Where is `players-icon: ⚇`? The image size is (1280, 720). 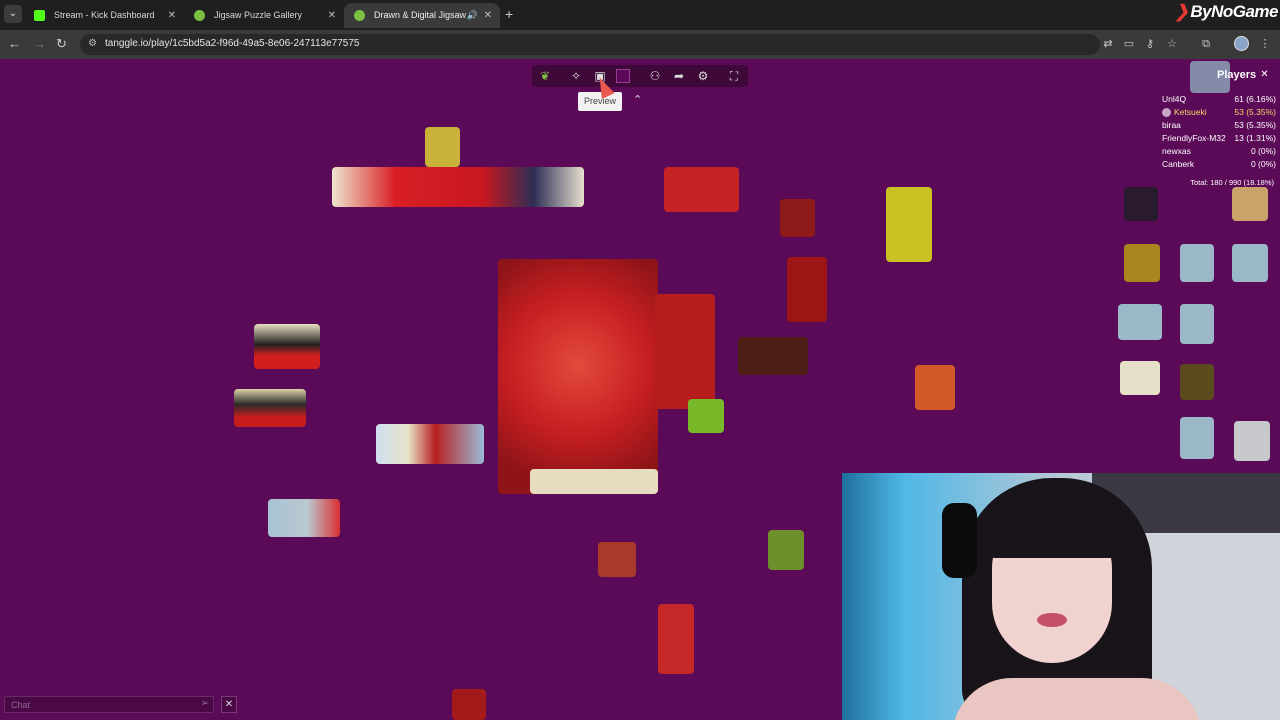 players-icon: ⚇ is located at coordinates (655, 76).